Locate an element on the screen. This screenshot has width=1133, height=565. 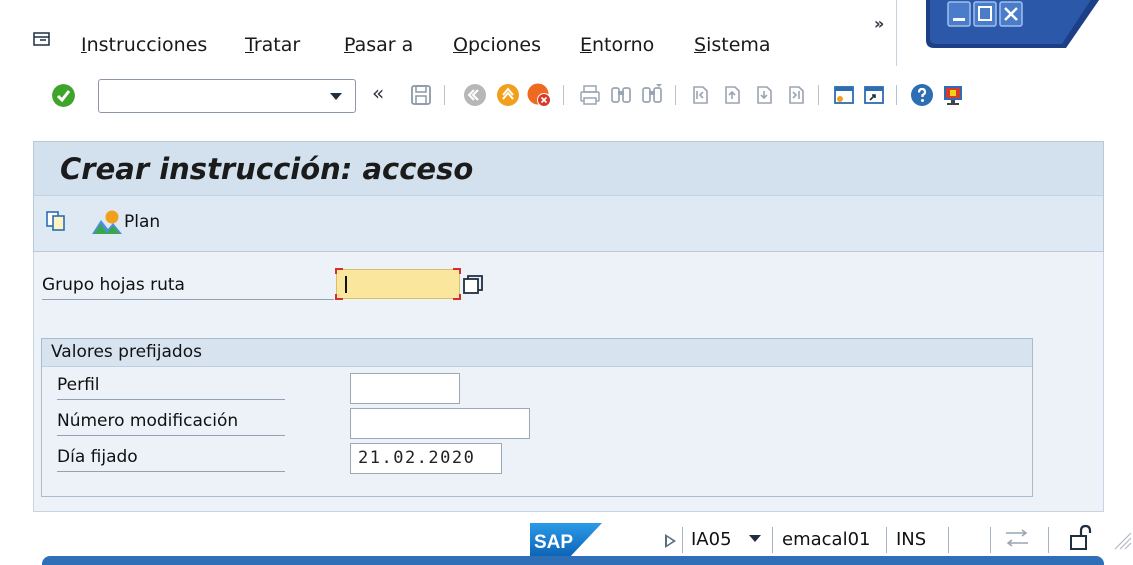
profile-label: Perfil is located at coordinates (171, 386).